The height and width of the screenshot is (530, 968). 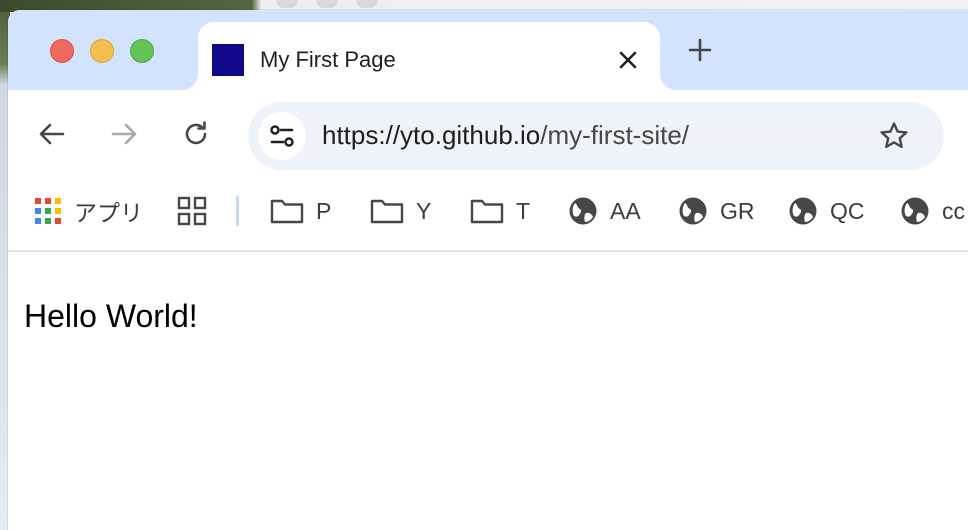 I want to click on tune-icon, so click(x=282, y=136).